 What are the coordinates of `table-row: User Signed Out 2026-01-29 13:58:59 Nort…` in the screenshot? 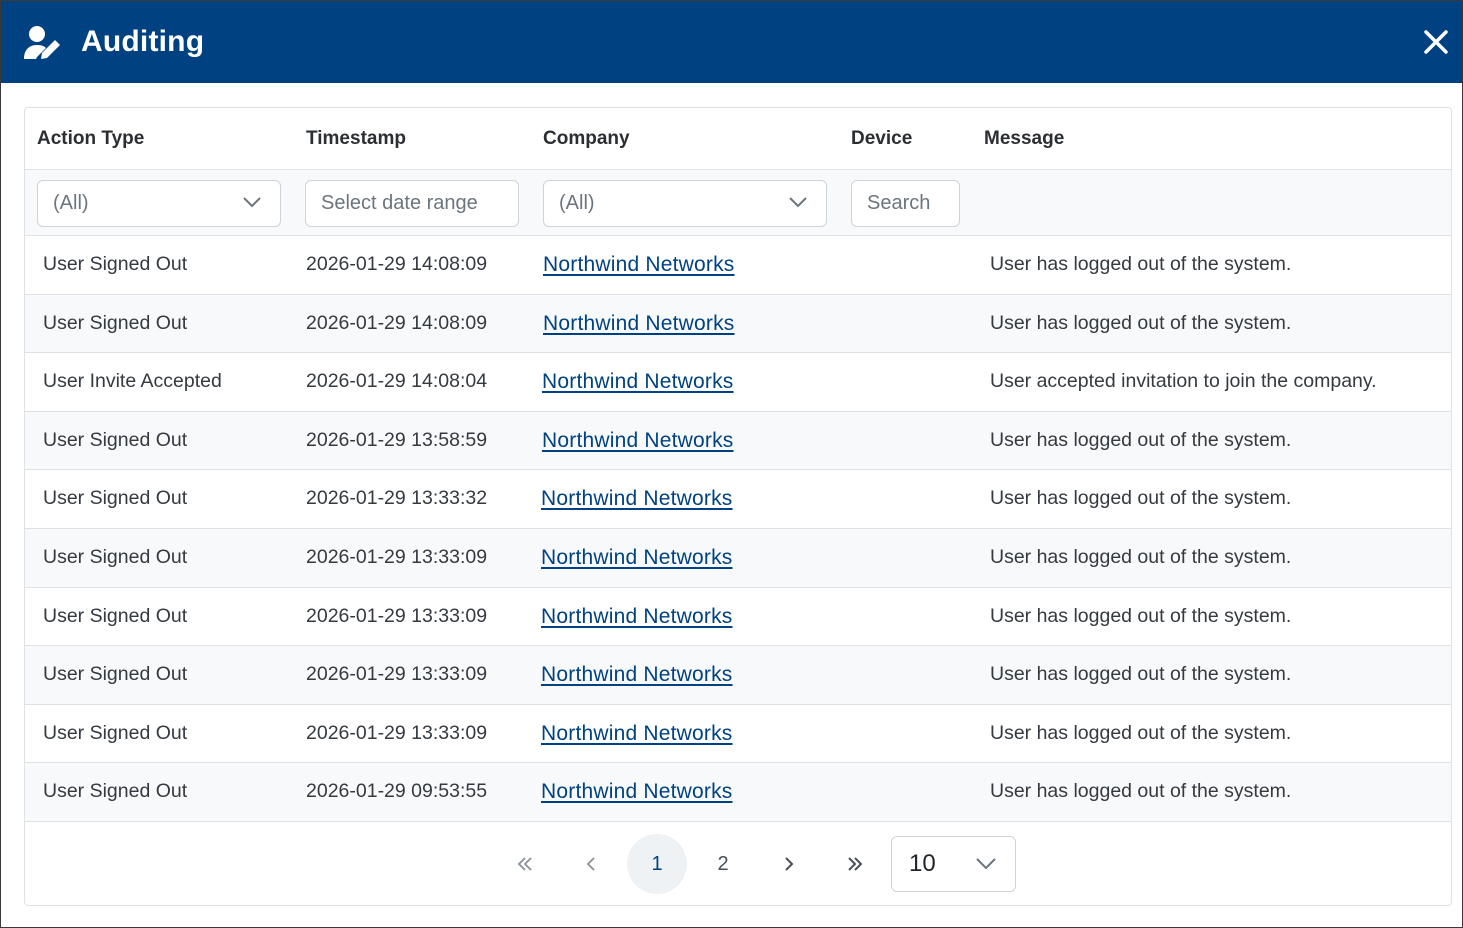 It's located at (738, 441).